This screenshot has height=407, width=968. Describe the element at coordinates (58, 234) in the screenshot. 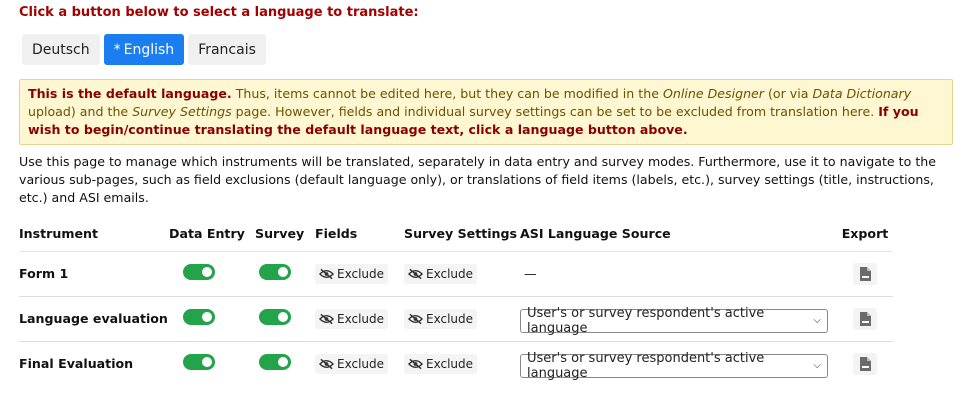

I see `header-instrument: Instrument` at that location.